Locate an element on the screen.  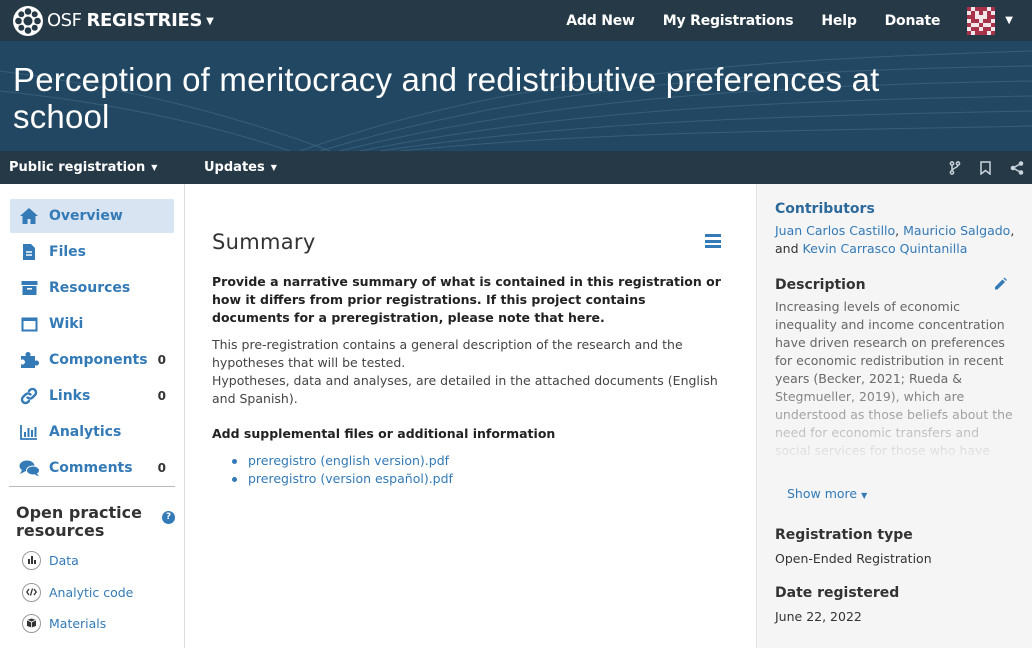
file-icon is located at coordinates (29, 252).